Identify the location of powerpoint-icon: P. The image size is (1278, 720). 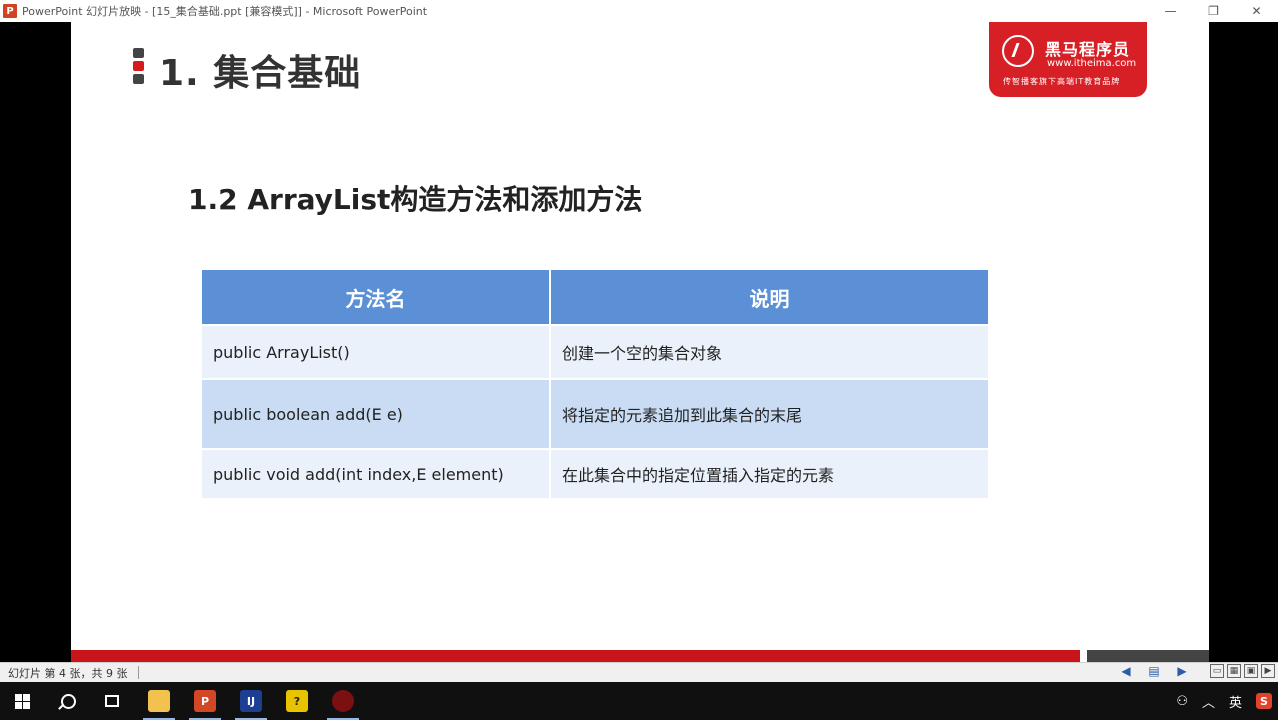
(10, 11).